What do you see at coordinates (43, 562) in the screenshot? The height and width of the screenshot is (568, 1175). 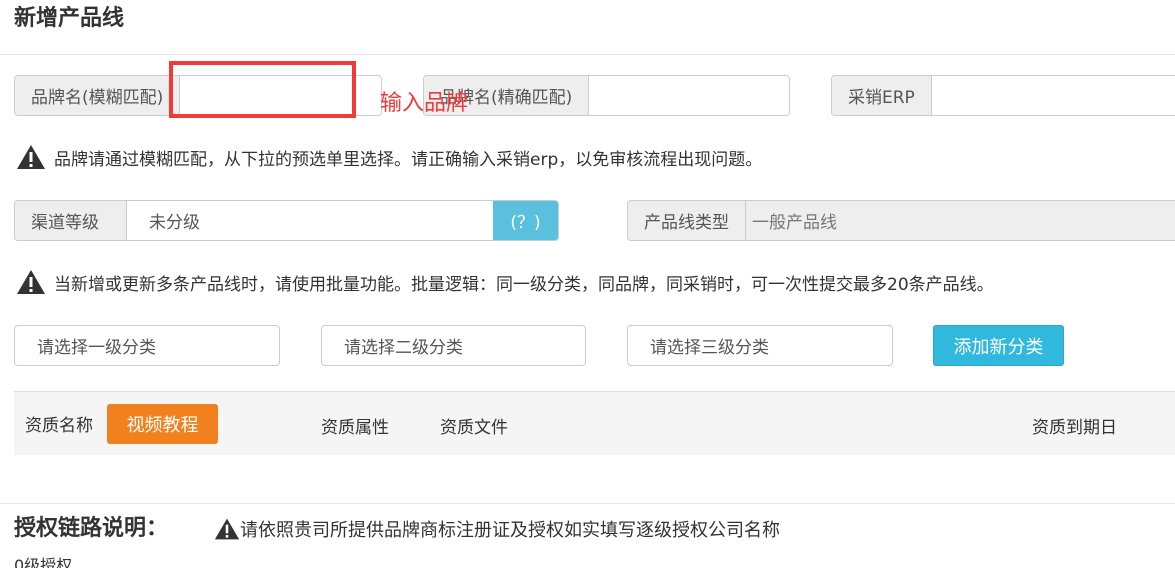 I see `auth-level-label: 0级授权` at bounding box center [43, 562].